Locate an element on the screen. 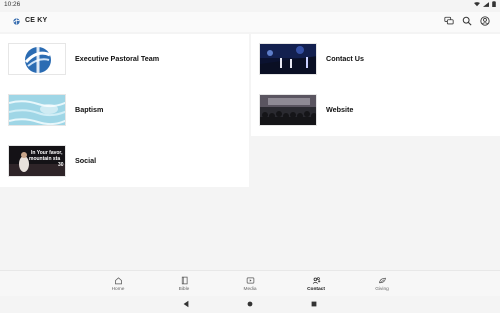  nav-label: Contact is located at coordinates (316, 289).